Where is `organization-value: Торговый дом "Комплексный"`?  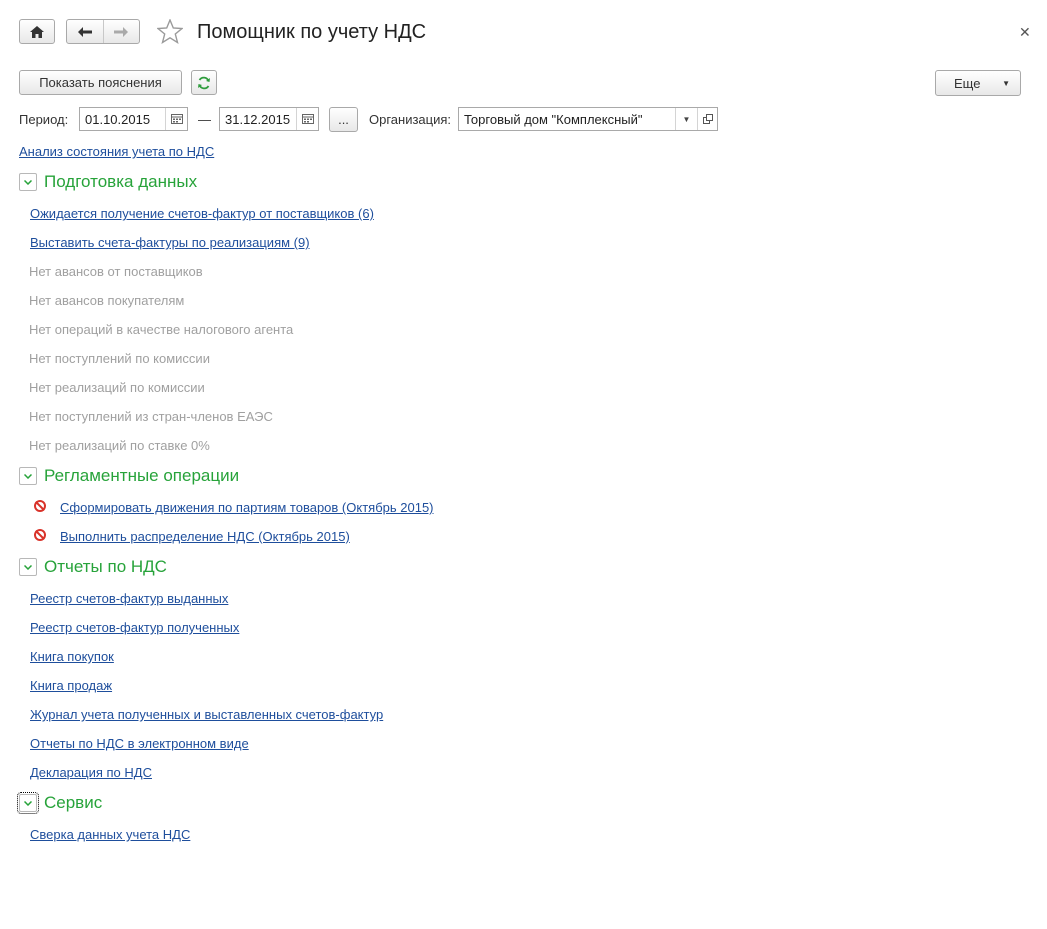 organization-value: Торговый дом "Комплексный" is located at coordinates (553, 119).